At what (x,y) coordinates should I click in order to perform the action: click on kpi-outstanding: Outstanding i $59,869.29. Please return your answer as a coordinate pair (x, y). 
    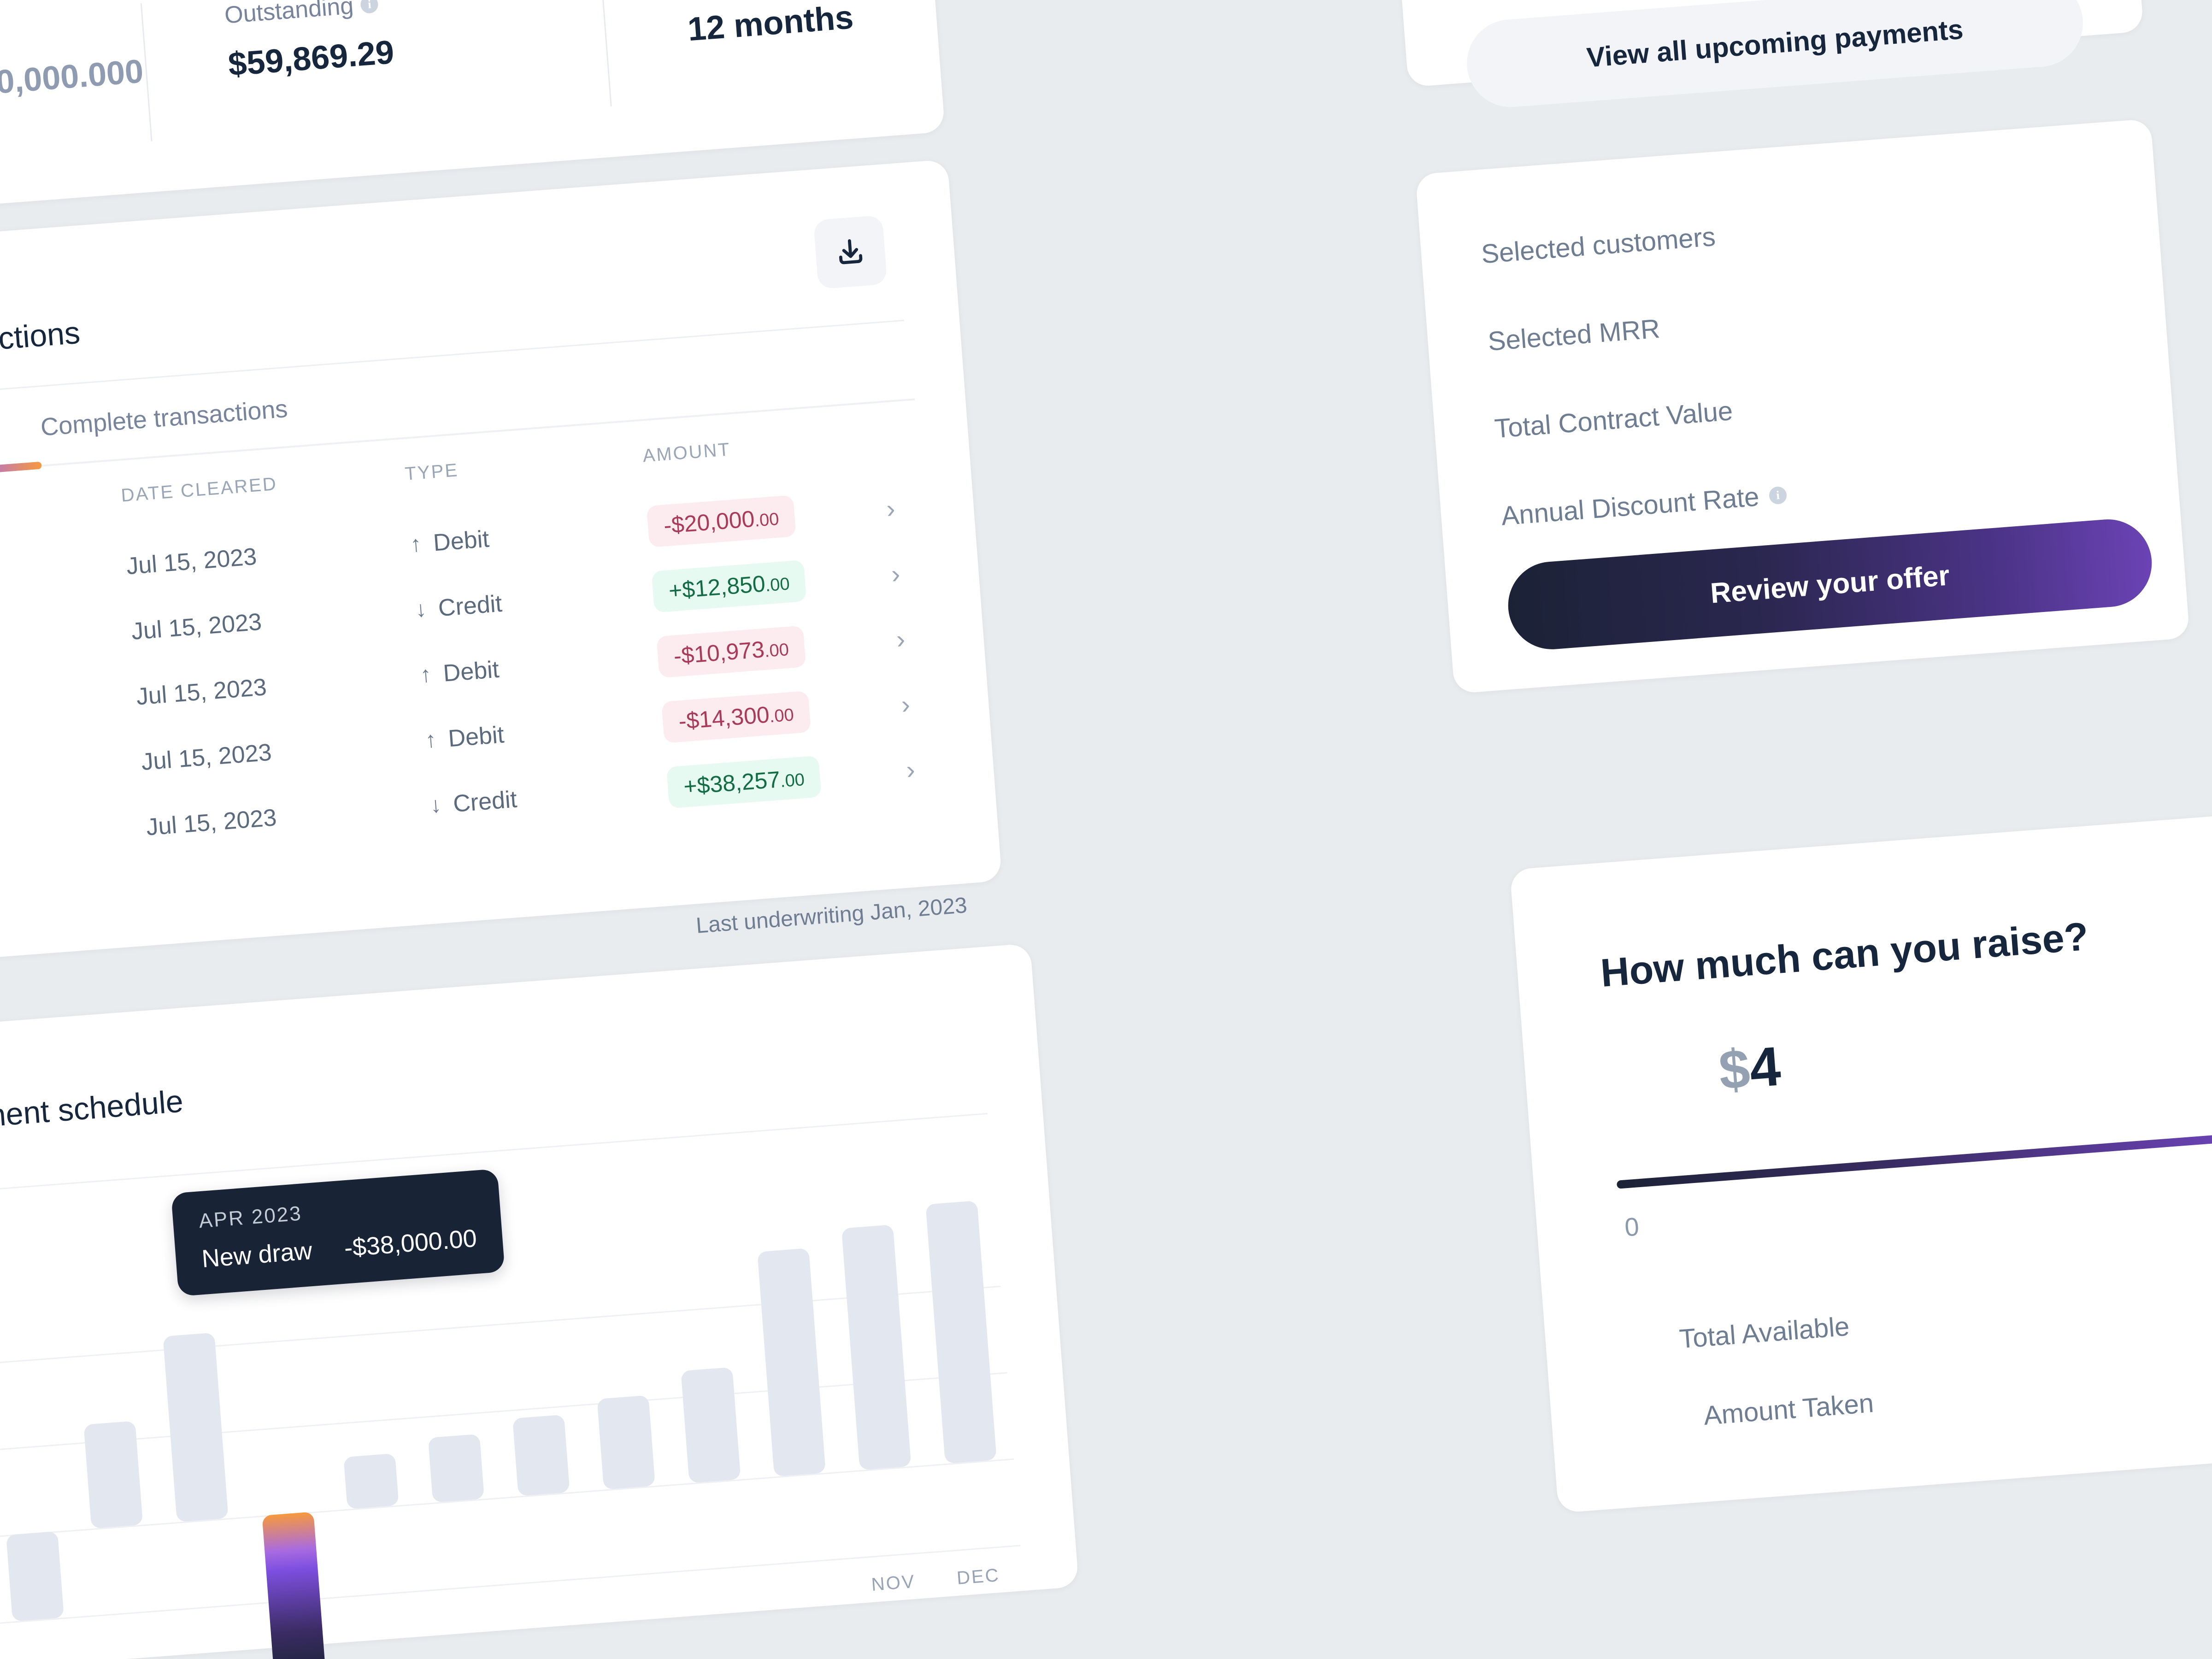
    Looking at the image, I should click on (309, 41).